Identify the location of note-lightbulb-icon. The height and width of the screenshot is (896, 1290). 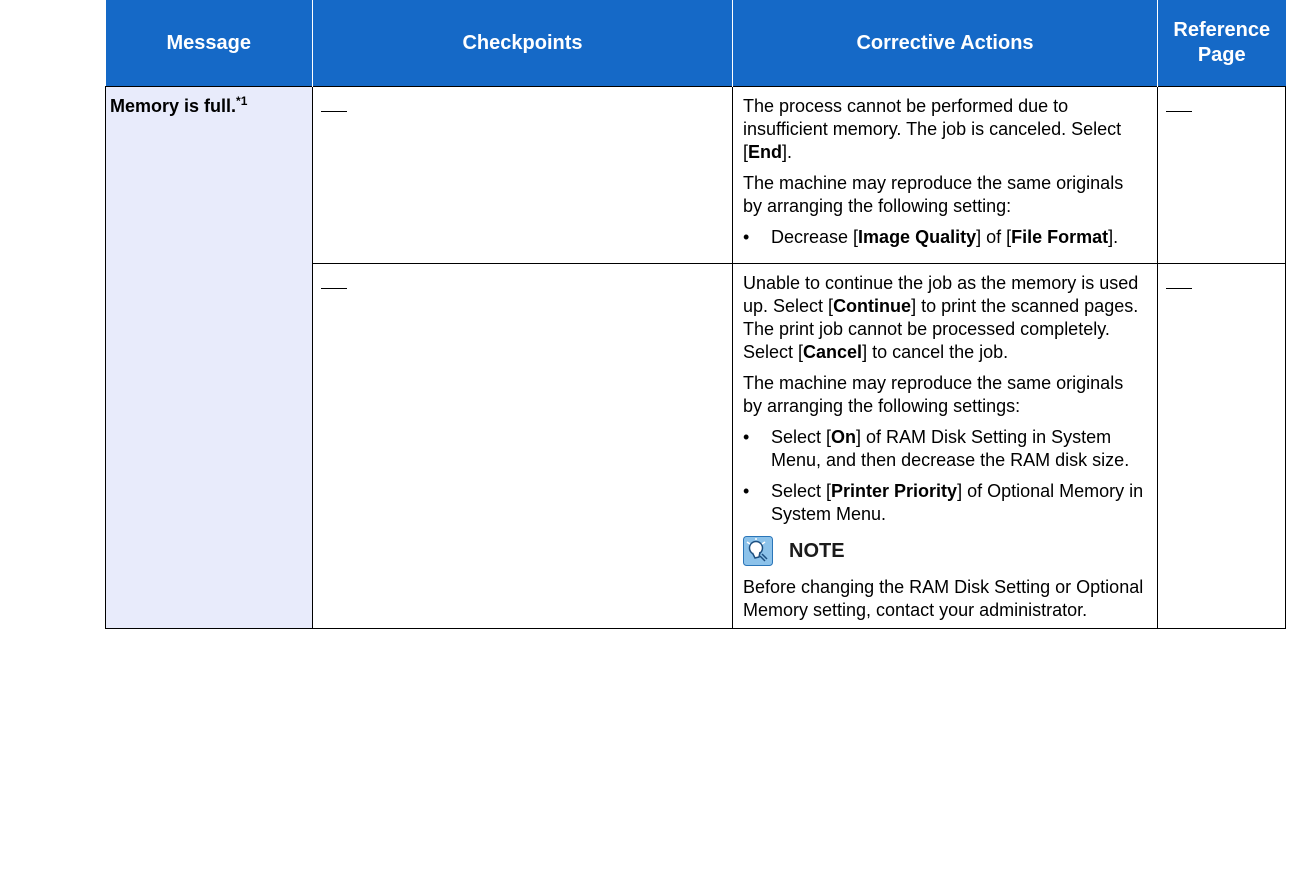
(758, 551).